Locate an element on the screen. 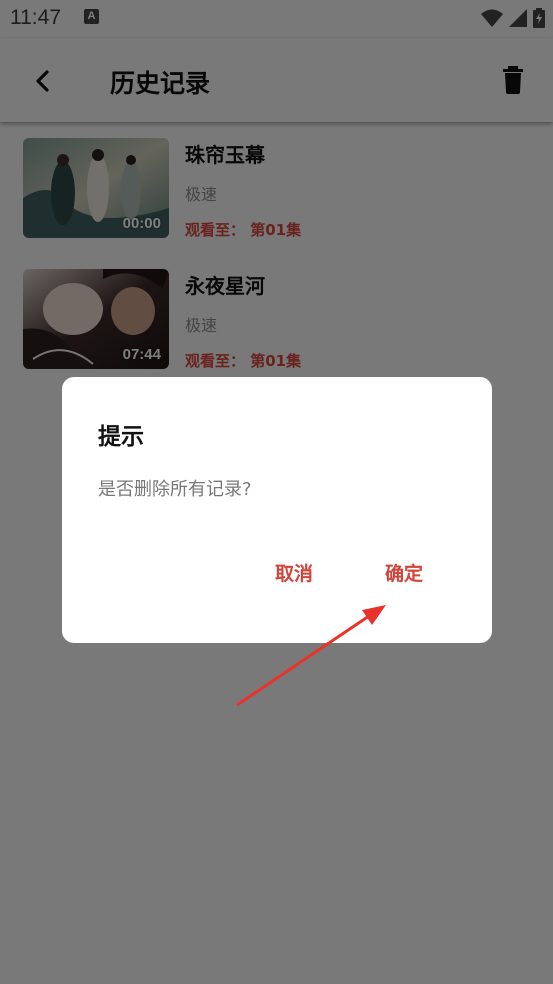 The height and width of the screenshot is (984, 553). confirm-button: 确定 is located at coordinates (404, 572).